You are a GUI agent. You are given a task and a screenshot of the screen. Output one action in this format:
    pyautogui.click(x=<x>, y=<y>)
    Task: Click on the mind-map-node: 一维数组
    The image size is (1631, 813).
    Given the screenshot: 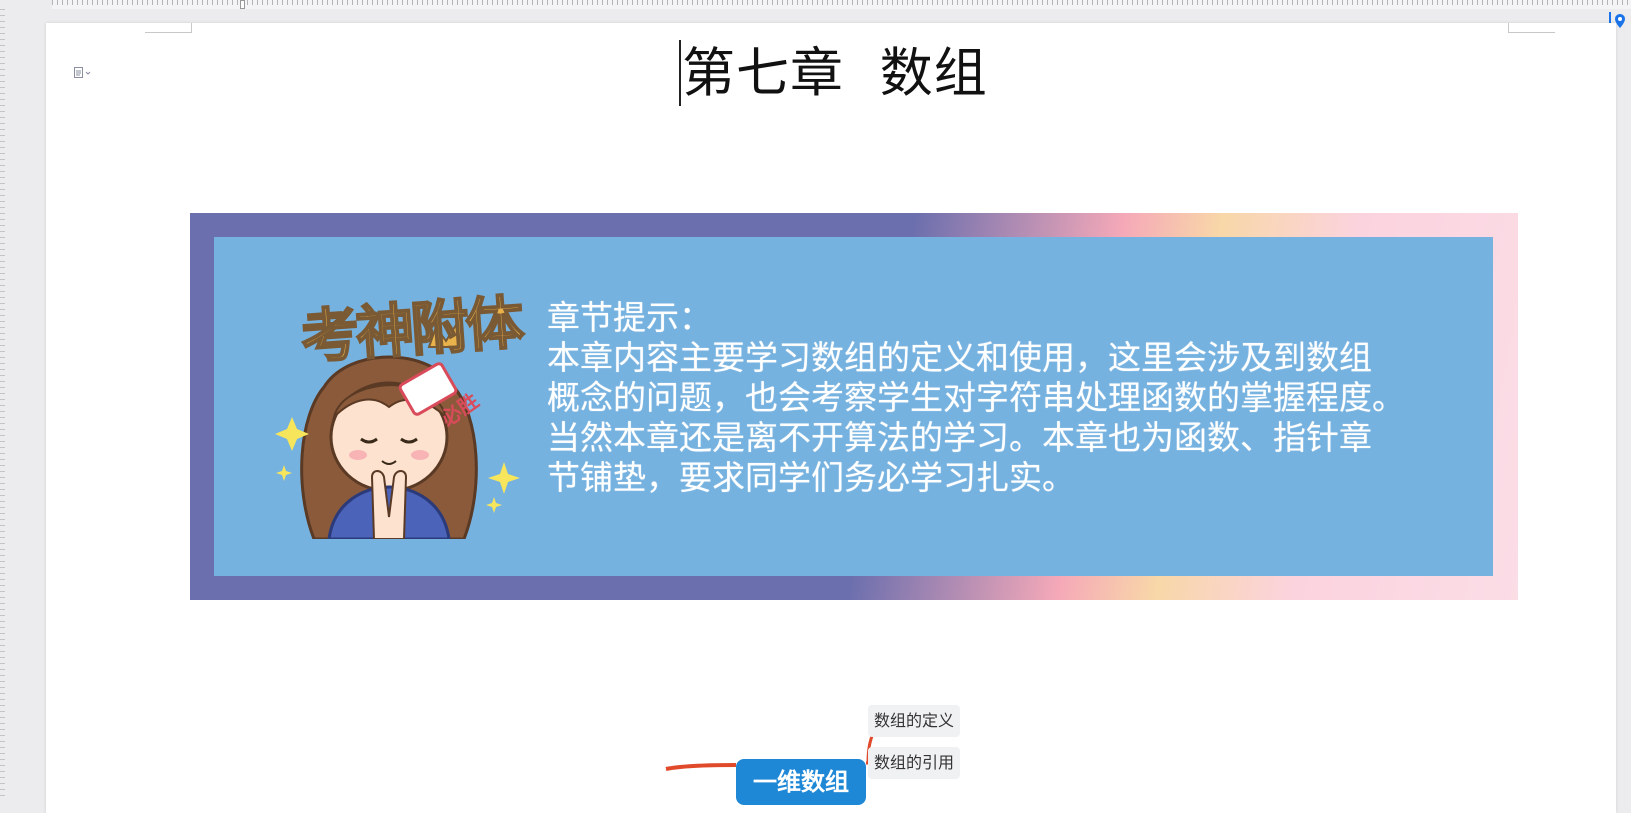 What is the action you would take?
    pyautogui.click(x=801, y=782)
    